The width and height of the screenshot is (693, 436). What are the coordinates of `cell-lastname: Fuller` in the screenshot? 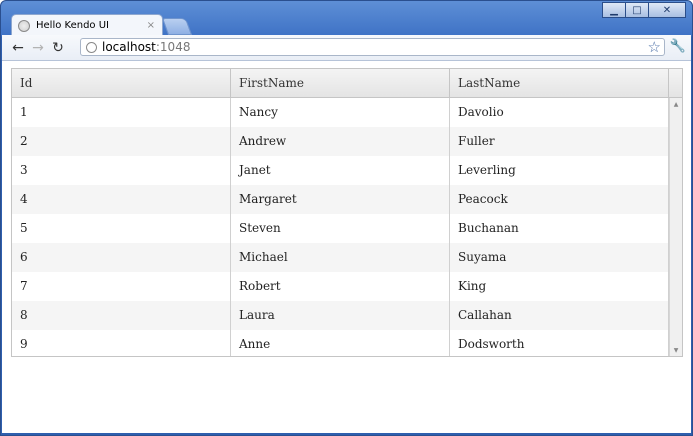 It's located at (559, 141).